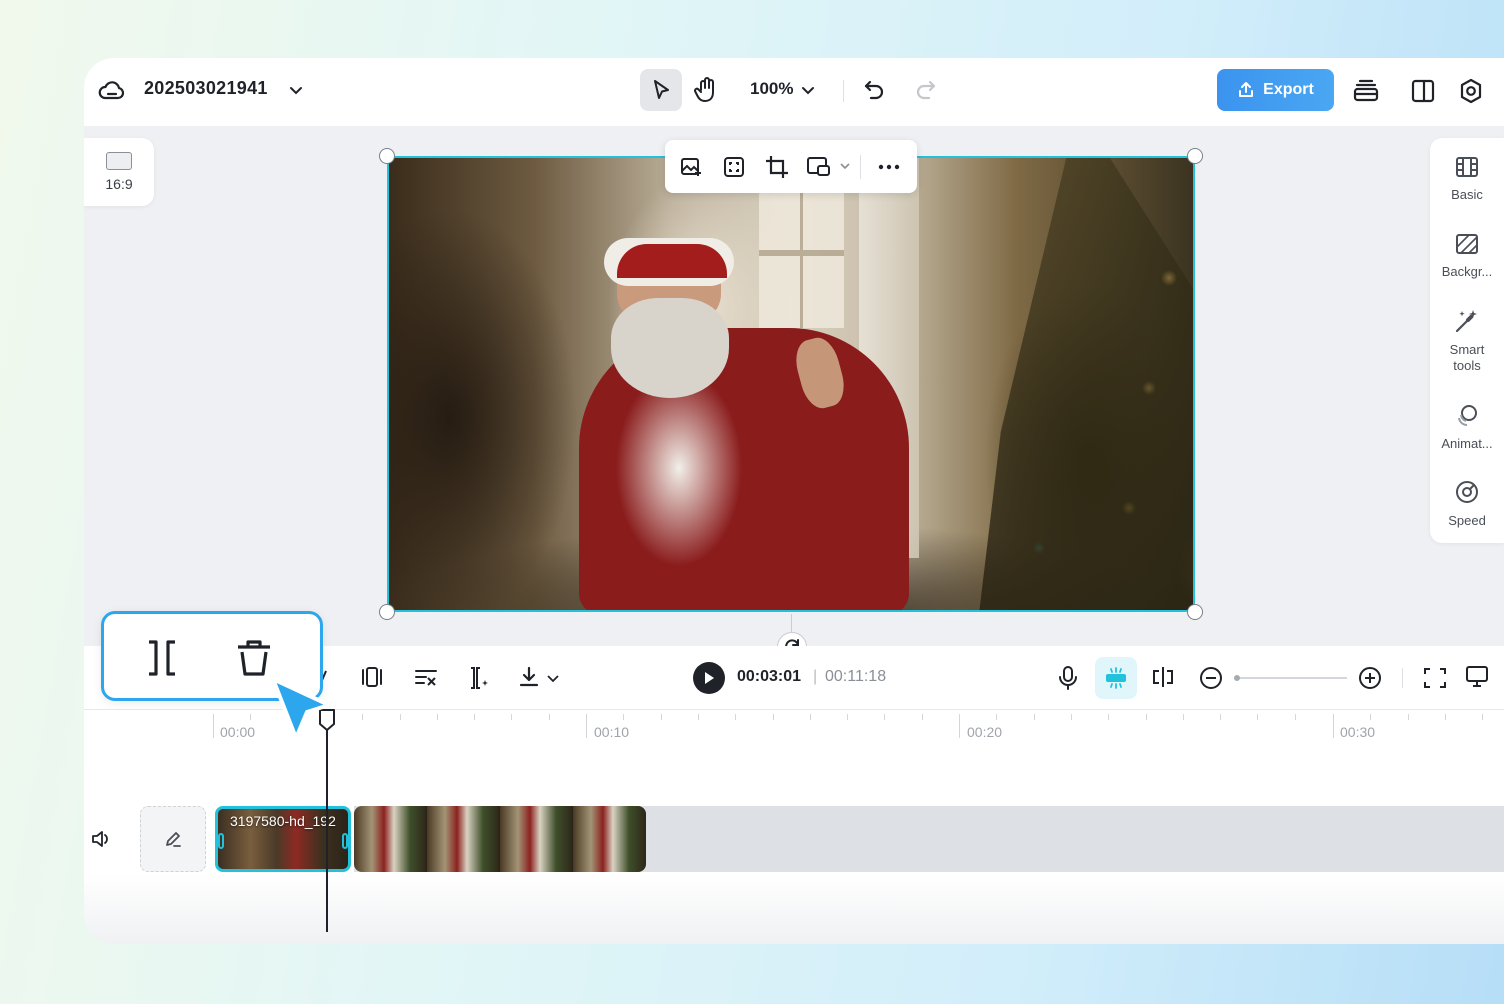  I want to click on total-duration: 00:11:18, so click(856, 676).